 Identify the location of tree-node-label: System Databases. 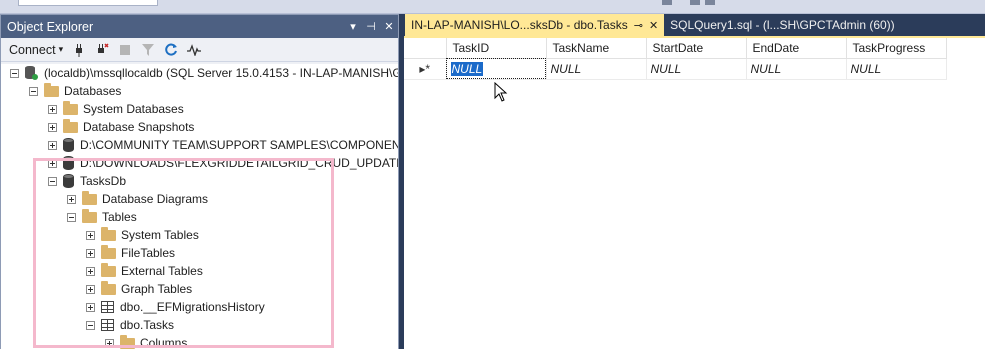
(133, 109).